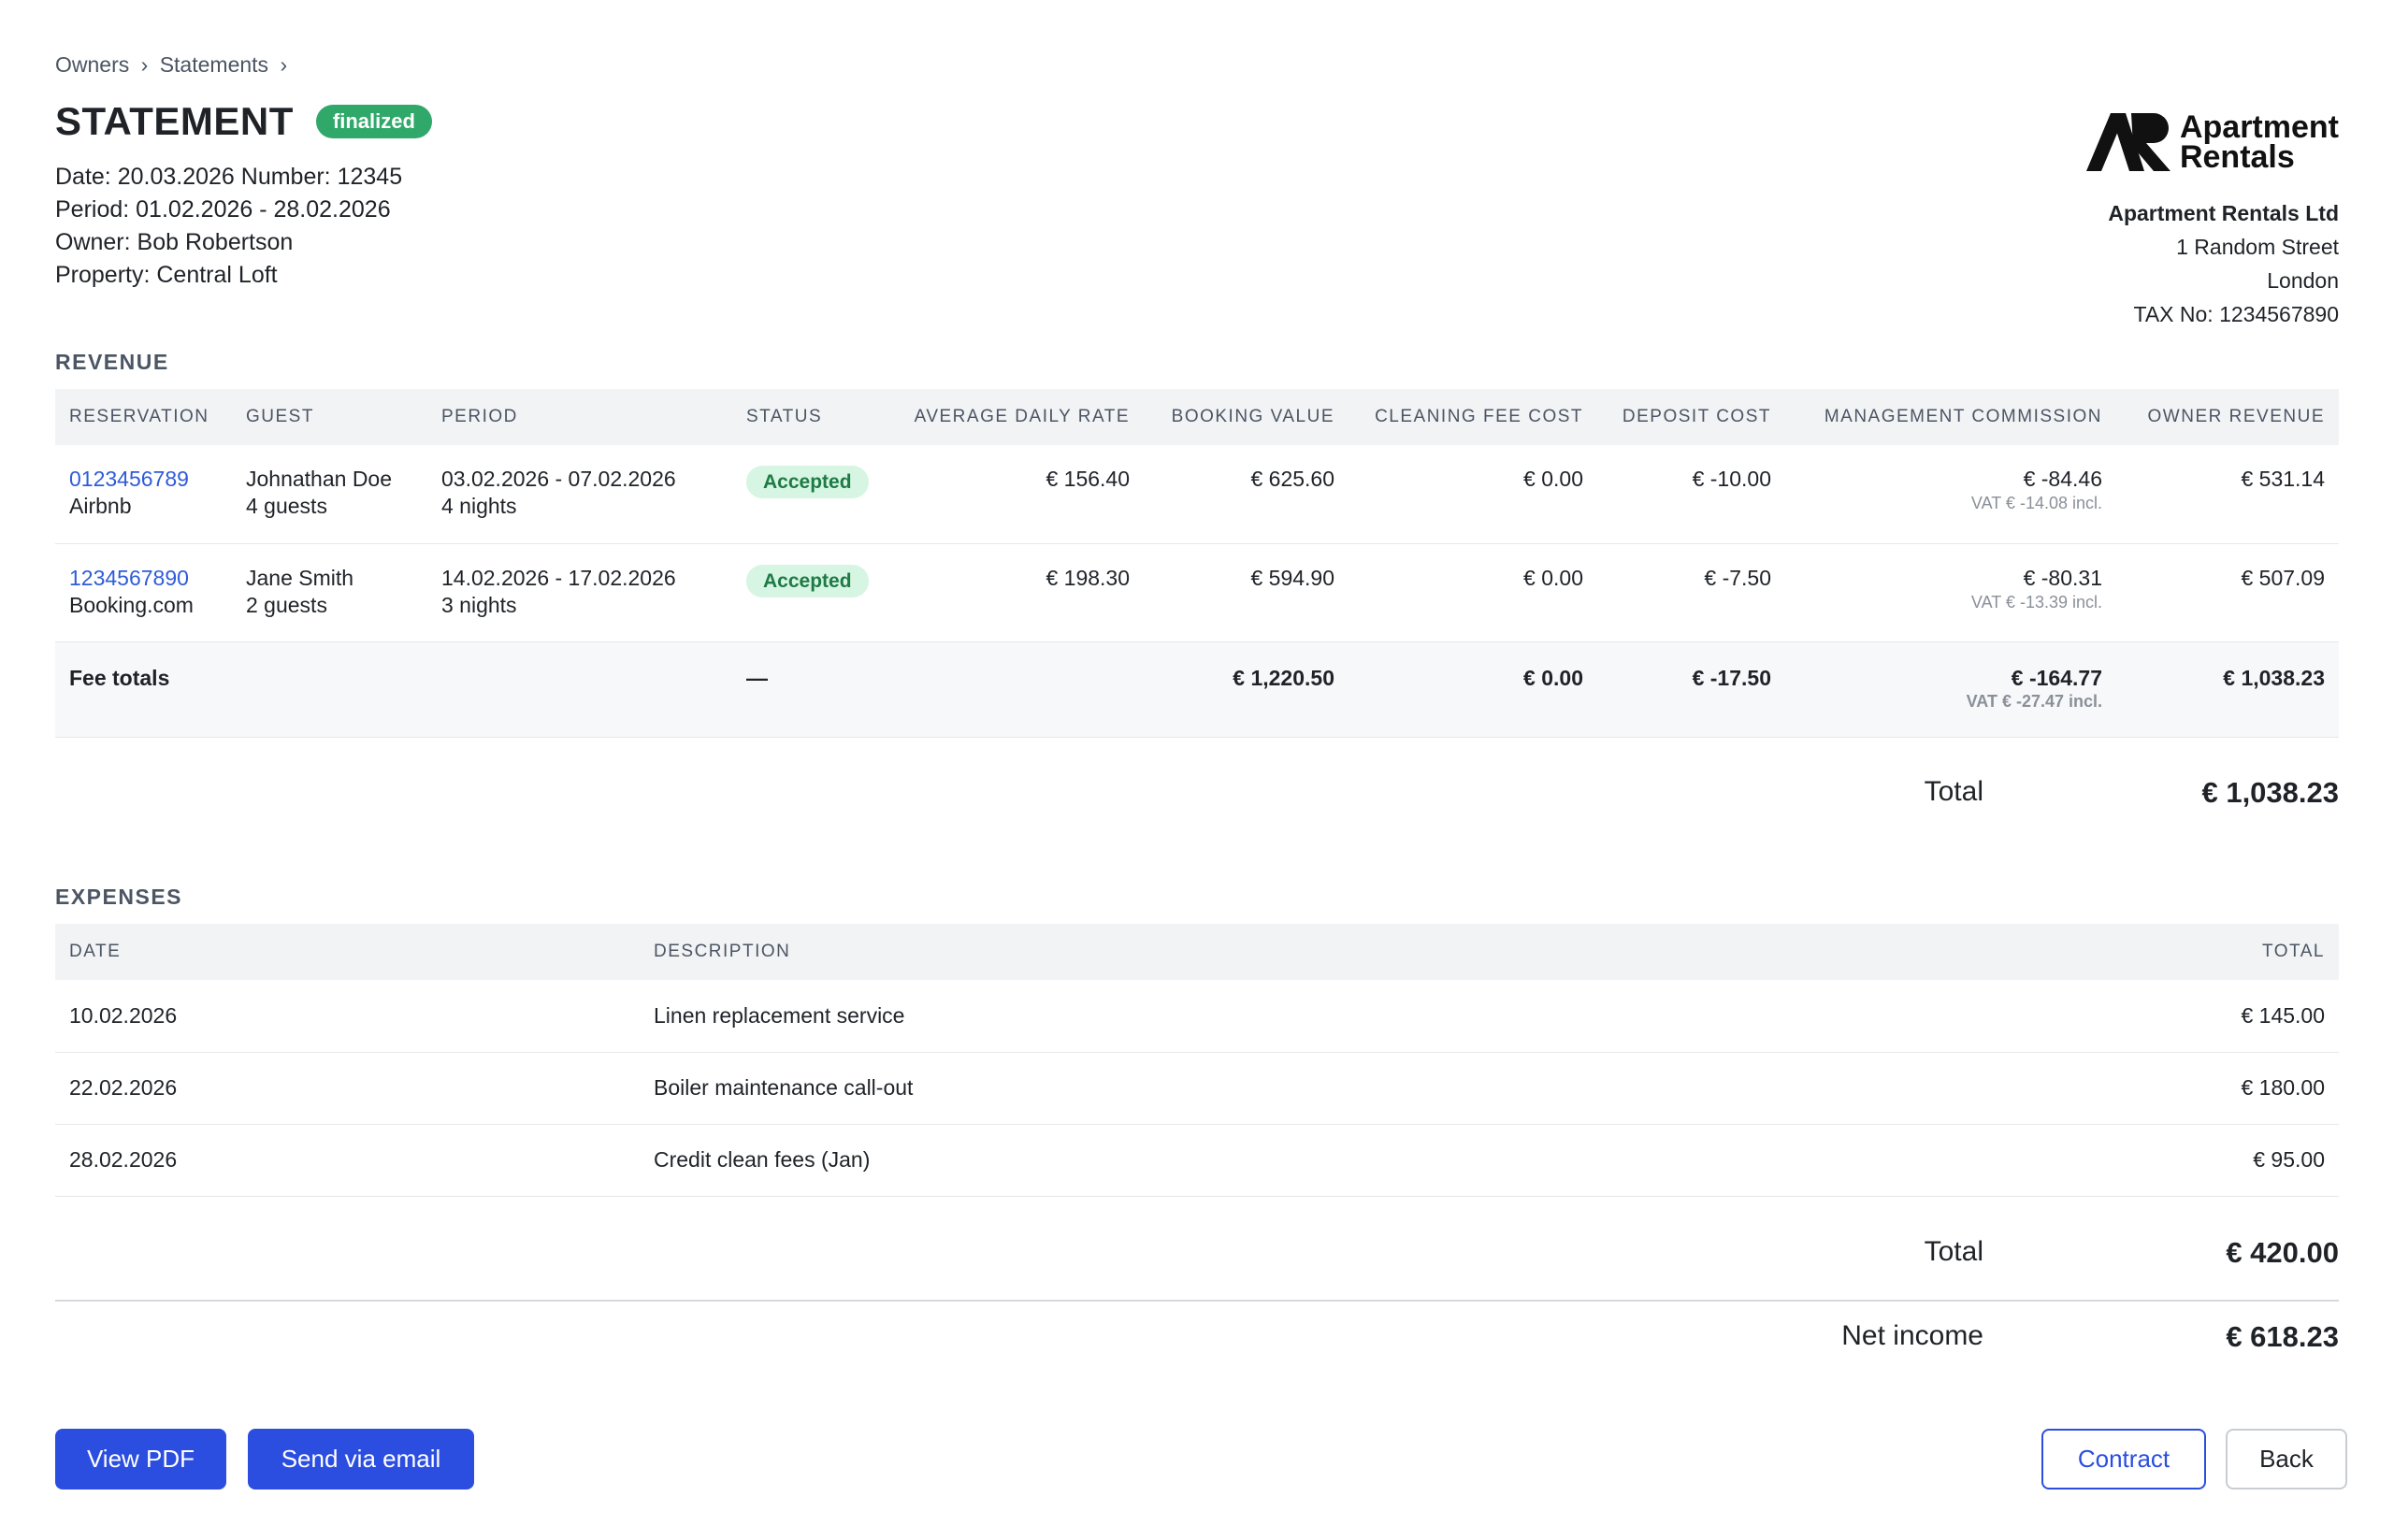 The width and height of the screenshot is (2394, 1540). I want to click on expense-total: € 145.00, so click(2144, 1017).